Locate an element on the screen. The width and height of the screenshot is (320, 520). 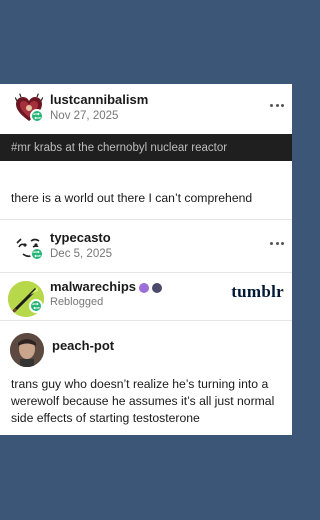
username: malwarechips is located at coordinates (106, 286).